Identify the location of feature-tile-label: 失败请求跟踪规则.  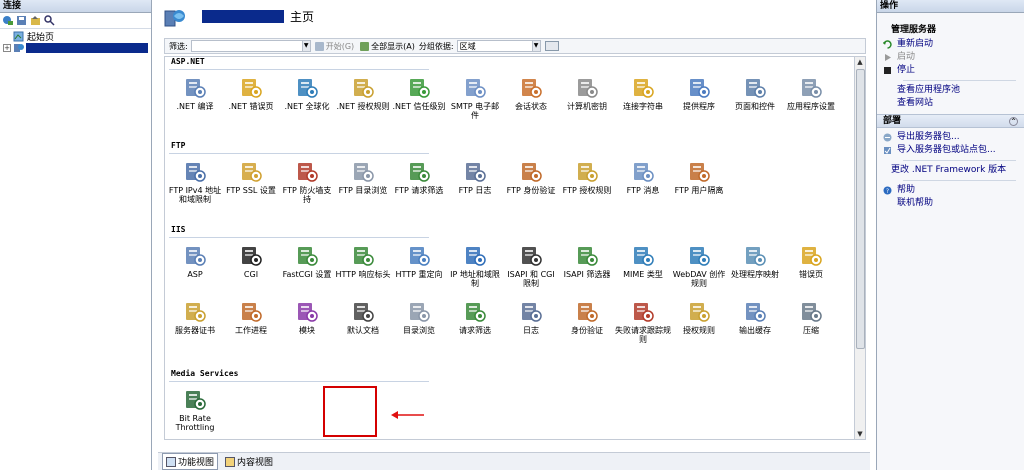
(643, 335).